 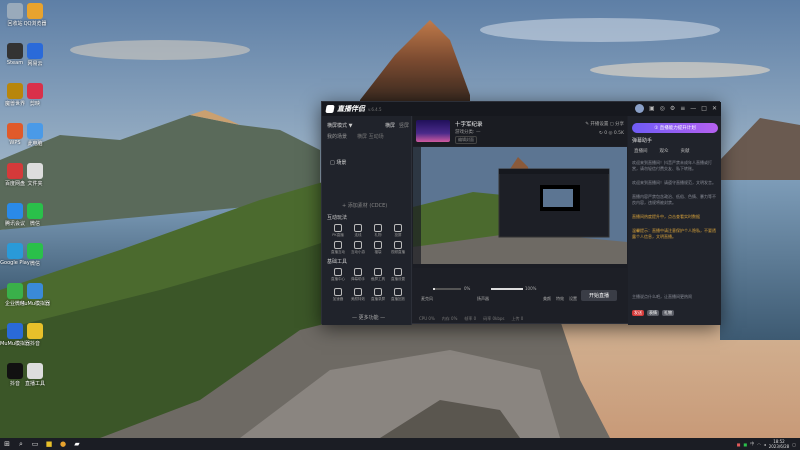 I want to click on tool-button: 投屏, so click(x=398, y=231).